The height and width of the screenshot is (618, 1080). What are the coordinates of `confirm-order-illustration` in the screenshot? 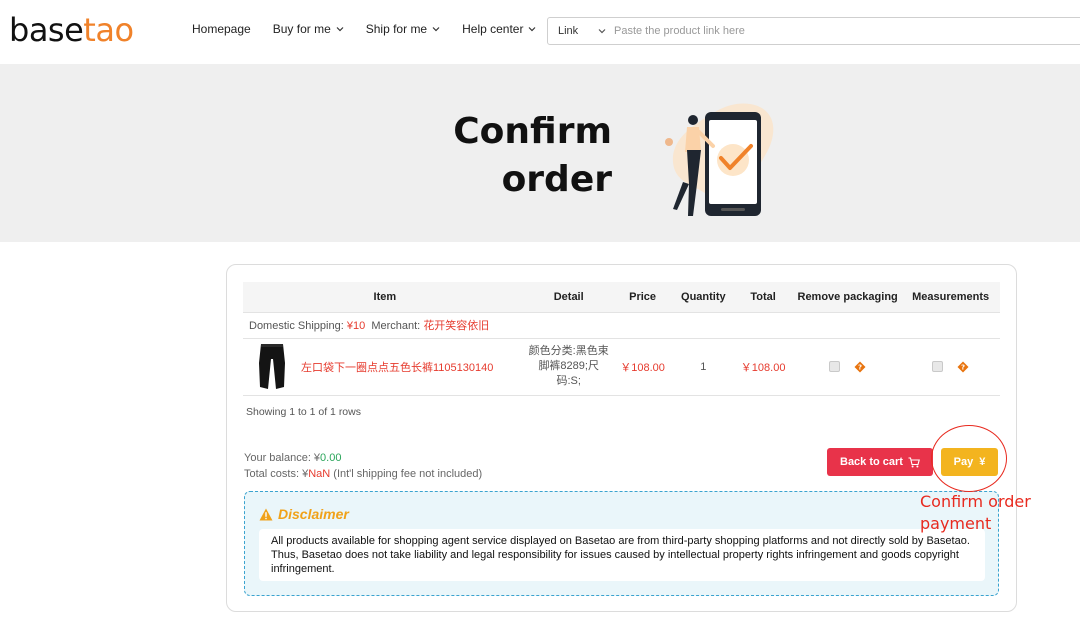 It's located at (719, 159).